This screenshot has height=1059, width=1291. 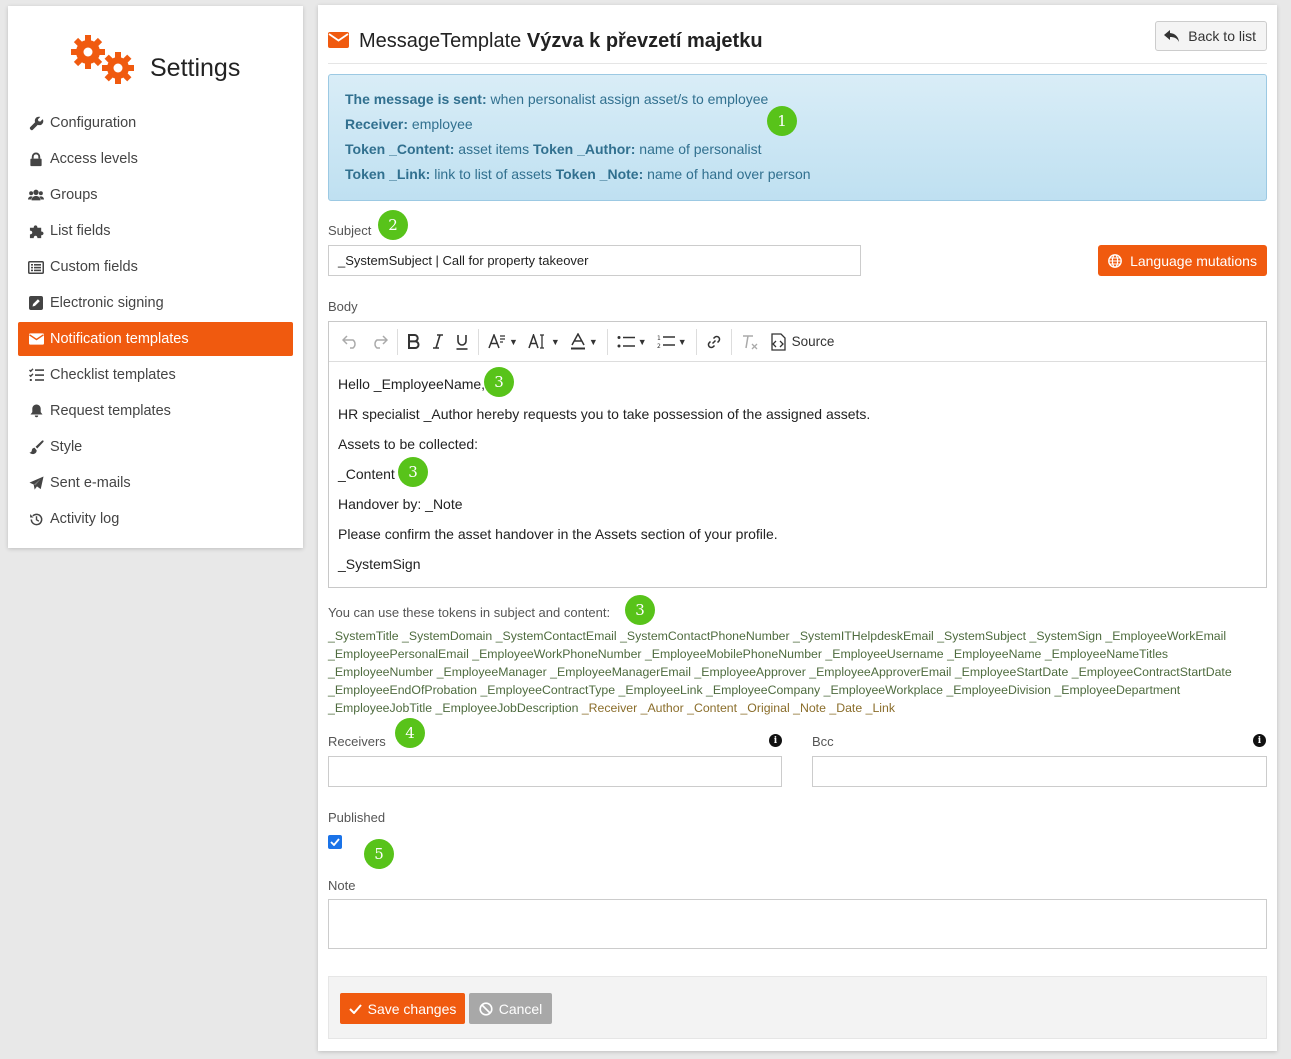 What do you see at coordinates (155, 519) in the screenshot?
I see `sidebar-item-activity-log: Activity log` at bounding box center [155, 519].